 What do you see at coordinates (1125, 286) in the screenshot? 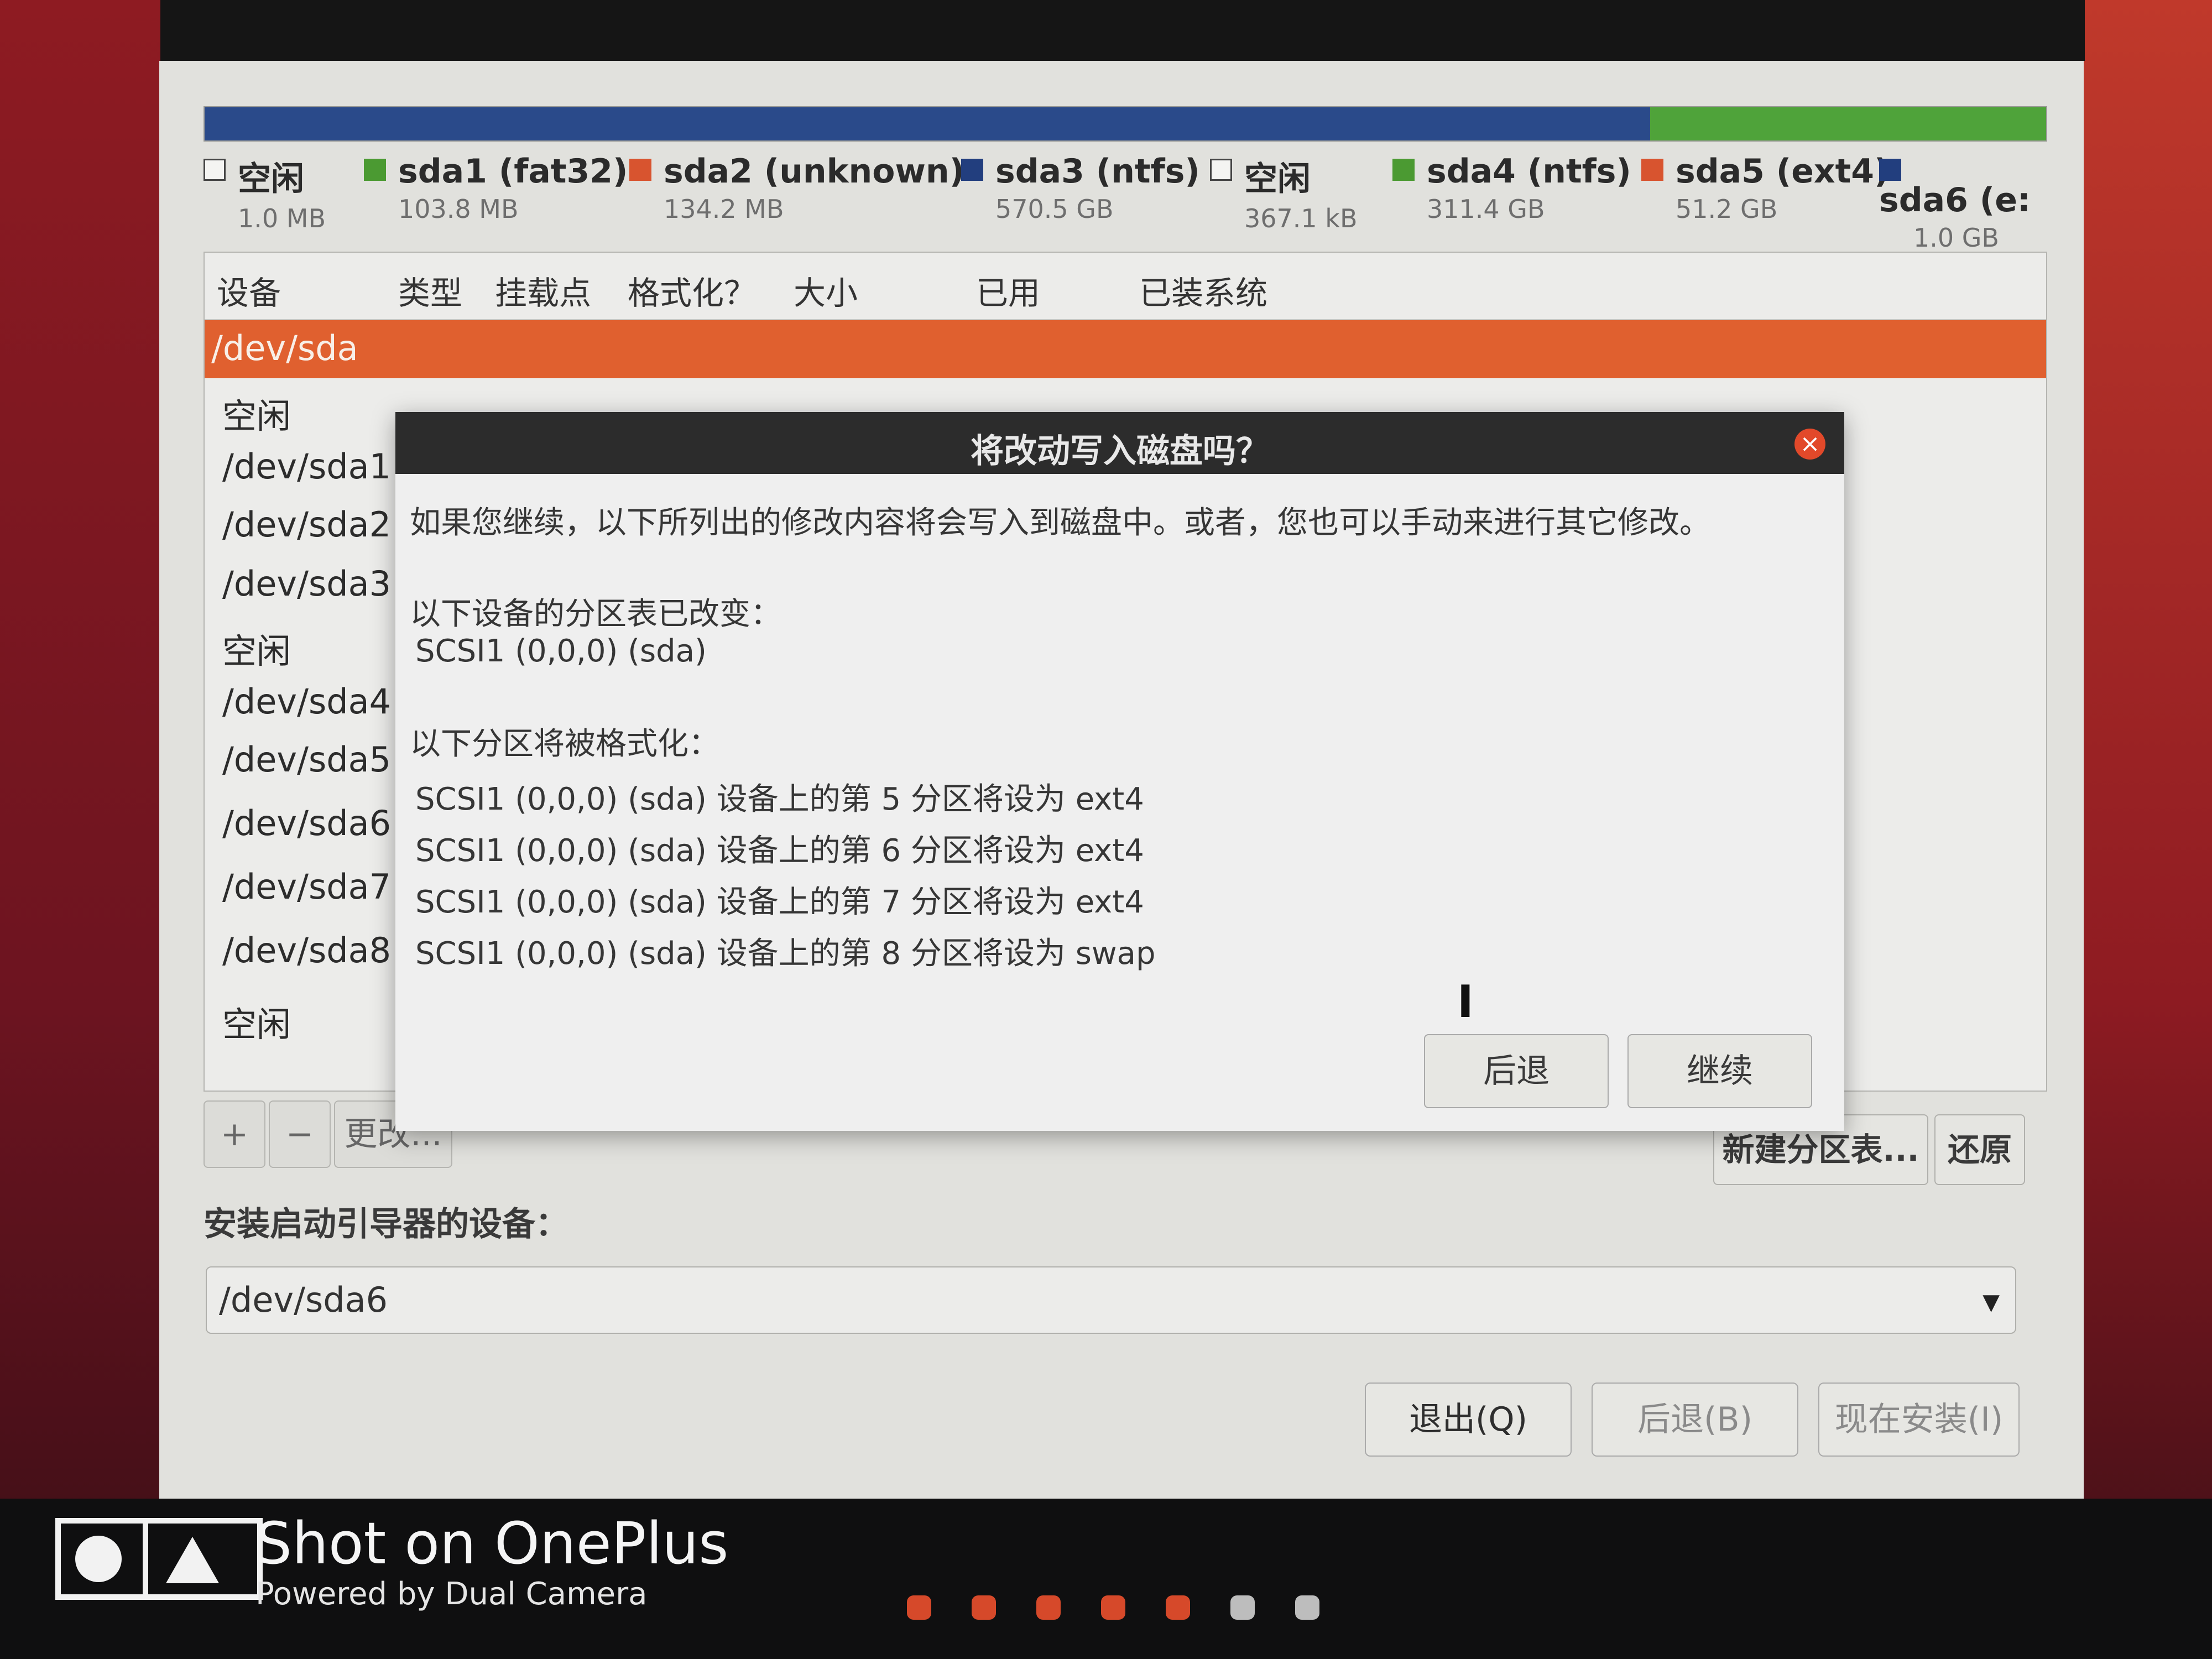
I see `table-header: 设备 类型 挂载点 格式化？ 大小 已用 已装系统` at bounding box center [1125, 286].